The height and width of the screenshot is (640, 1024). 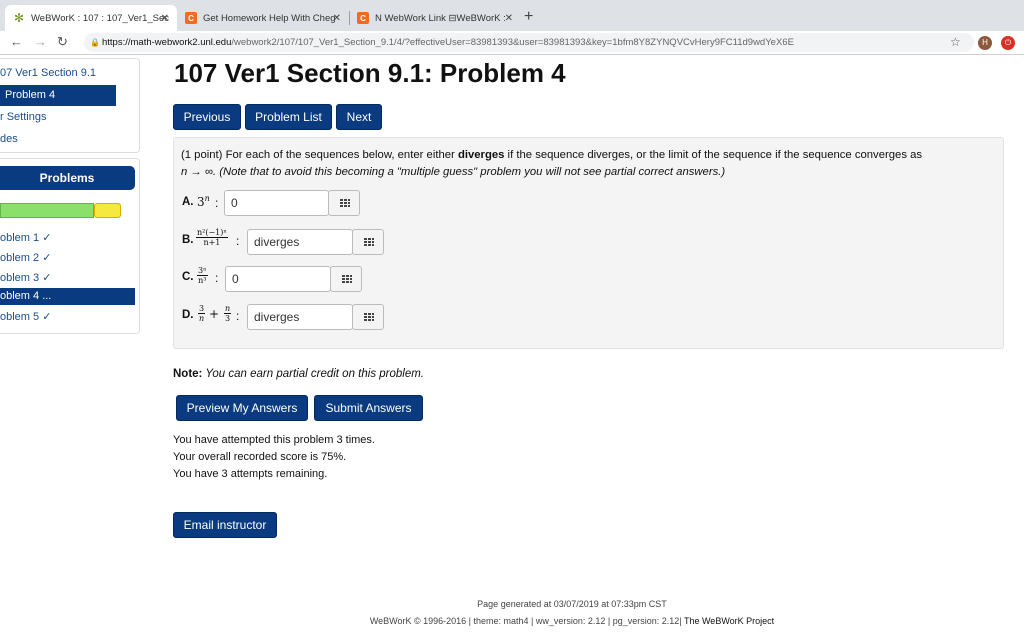 What do you see at coordinates (260, 457) in the screenshot?
I see `score-status: Your overall recorded score is 75%.` at bounding box center [260, 457].